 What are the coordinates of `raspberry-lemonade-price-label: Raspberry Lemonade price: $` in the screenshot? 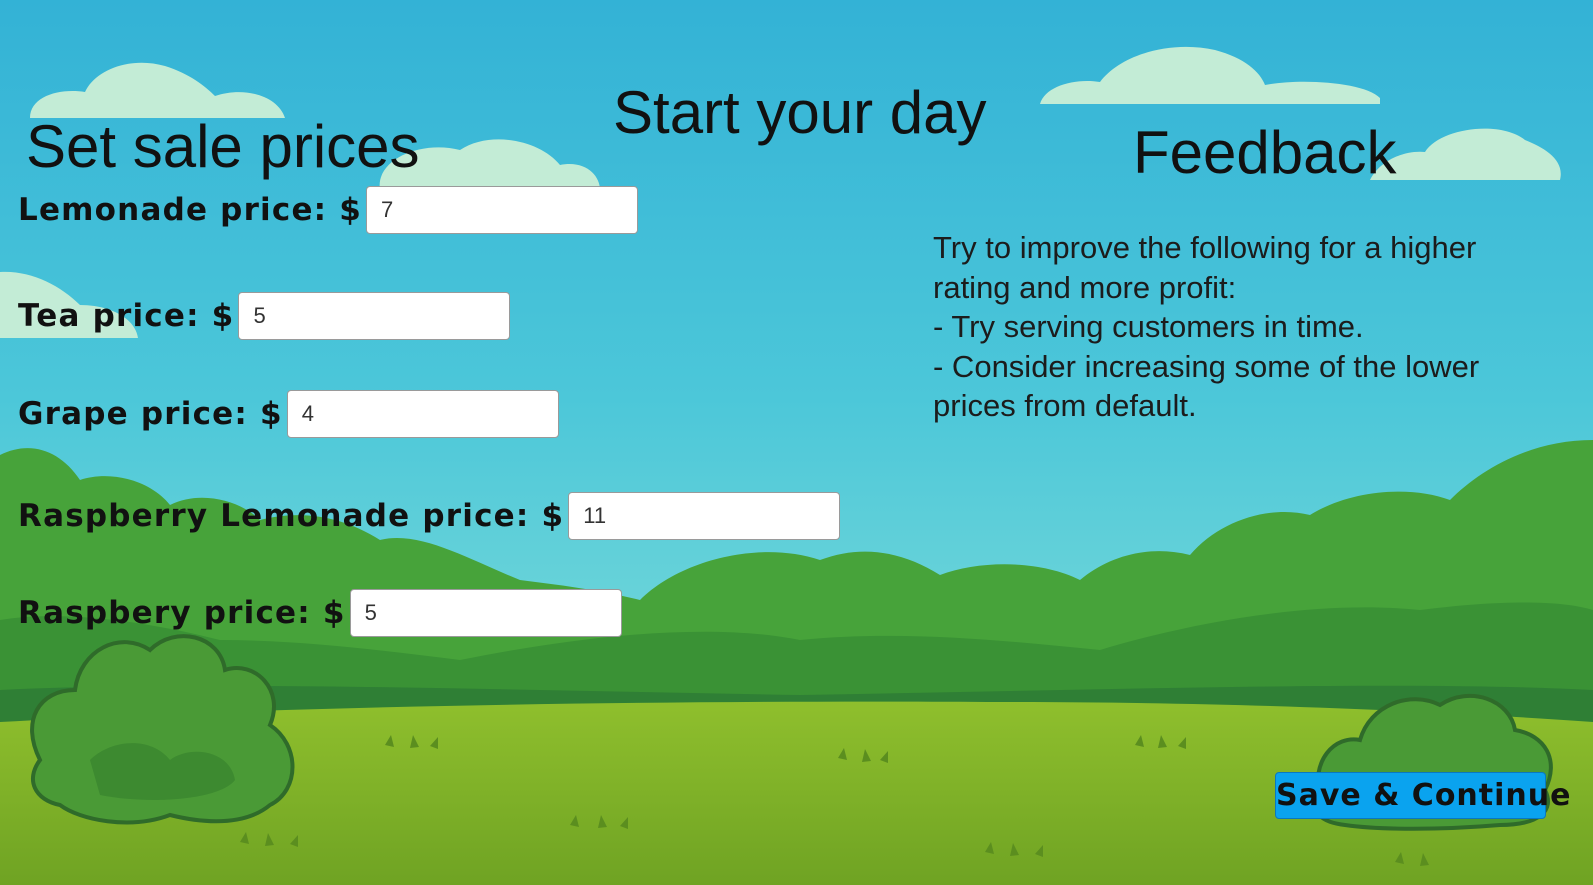 It's located at (291, 516).